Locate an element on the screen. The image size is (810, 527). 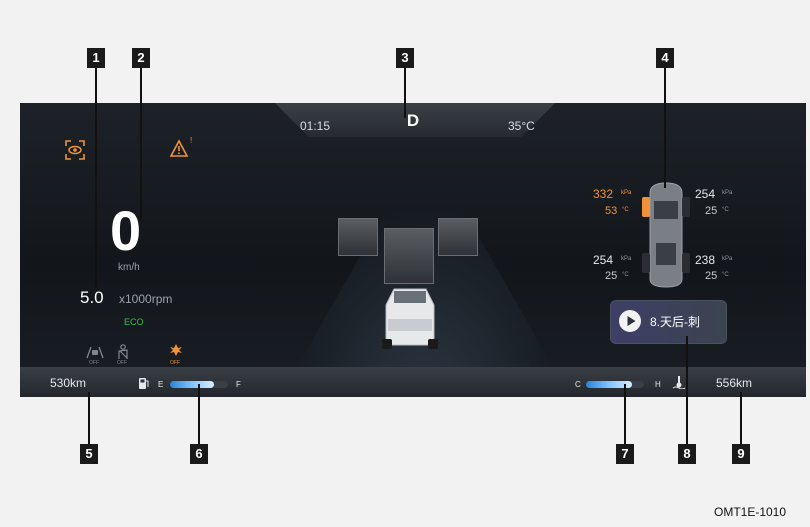
callout-1-leader is located at coordinates (96, 178).